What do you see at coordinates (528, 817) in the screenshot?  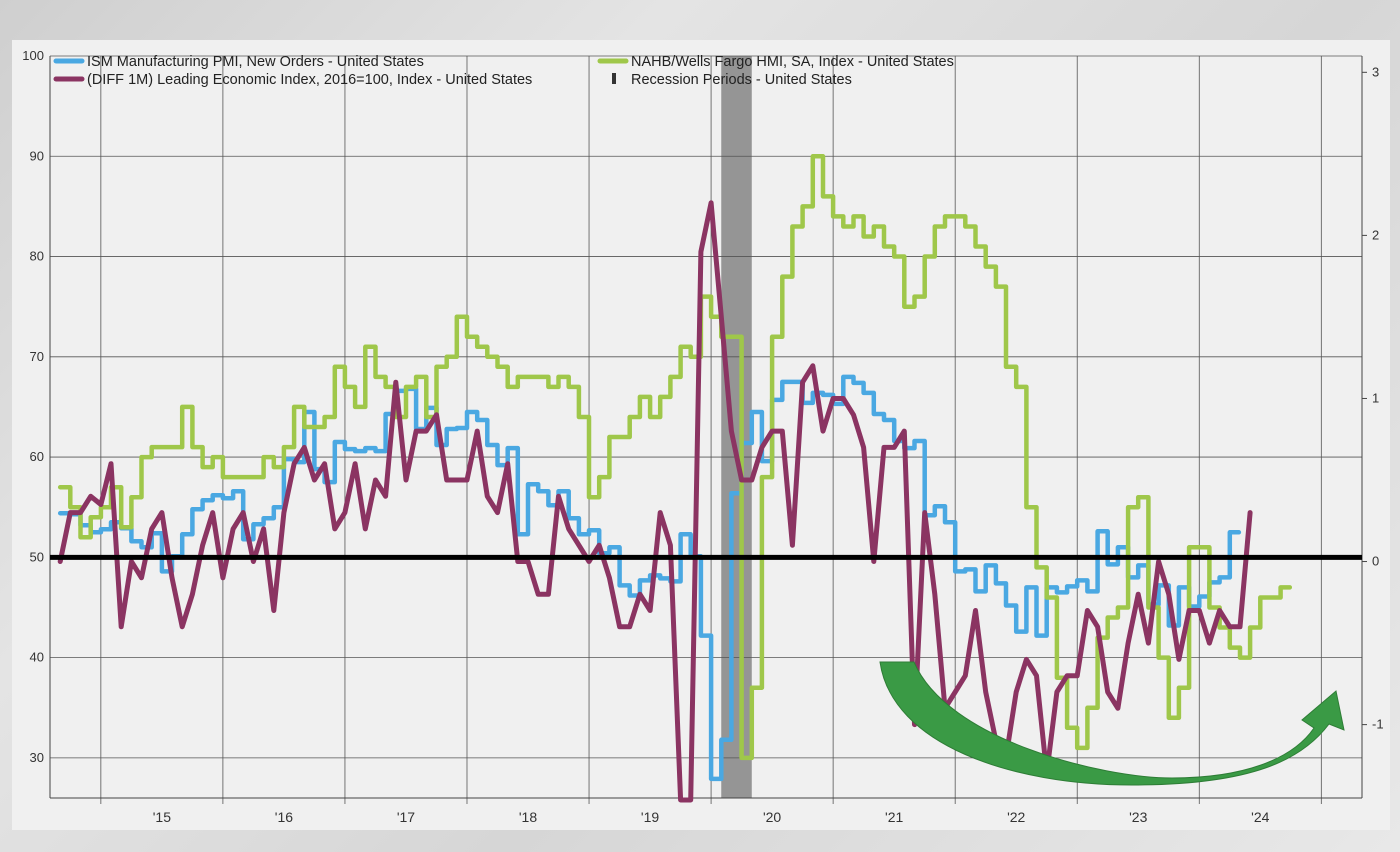 I see `x-tick-label: '18` at bounding box center [528, 817].